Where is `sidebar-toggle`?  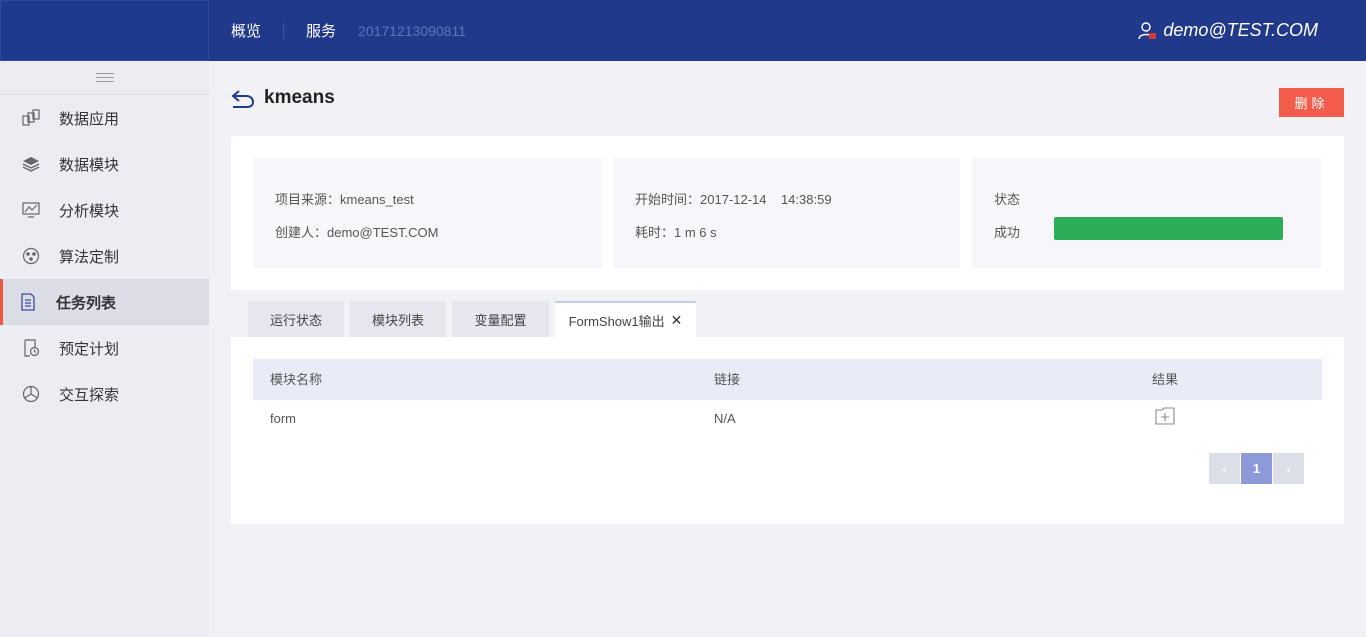 sidebar-toggle is located at coordinates (104, 78).